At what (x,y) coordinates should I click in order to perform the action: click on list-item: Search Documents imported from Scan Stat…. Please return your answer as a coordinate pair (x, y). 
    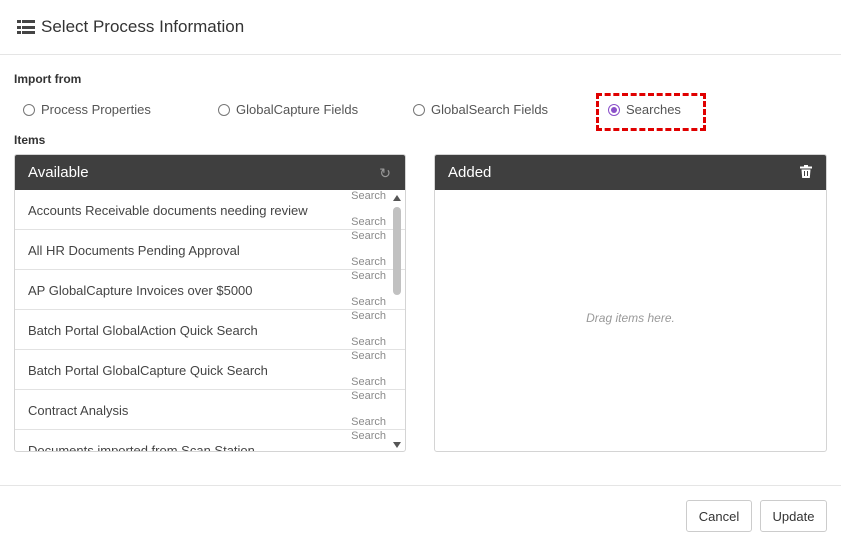
    Looking at the image, I should click on (210, 440).